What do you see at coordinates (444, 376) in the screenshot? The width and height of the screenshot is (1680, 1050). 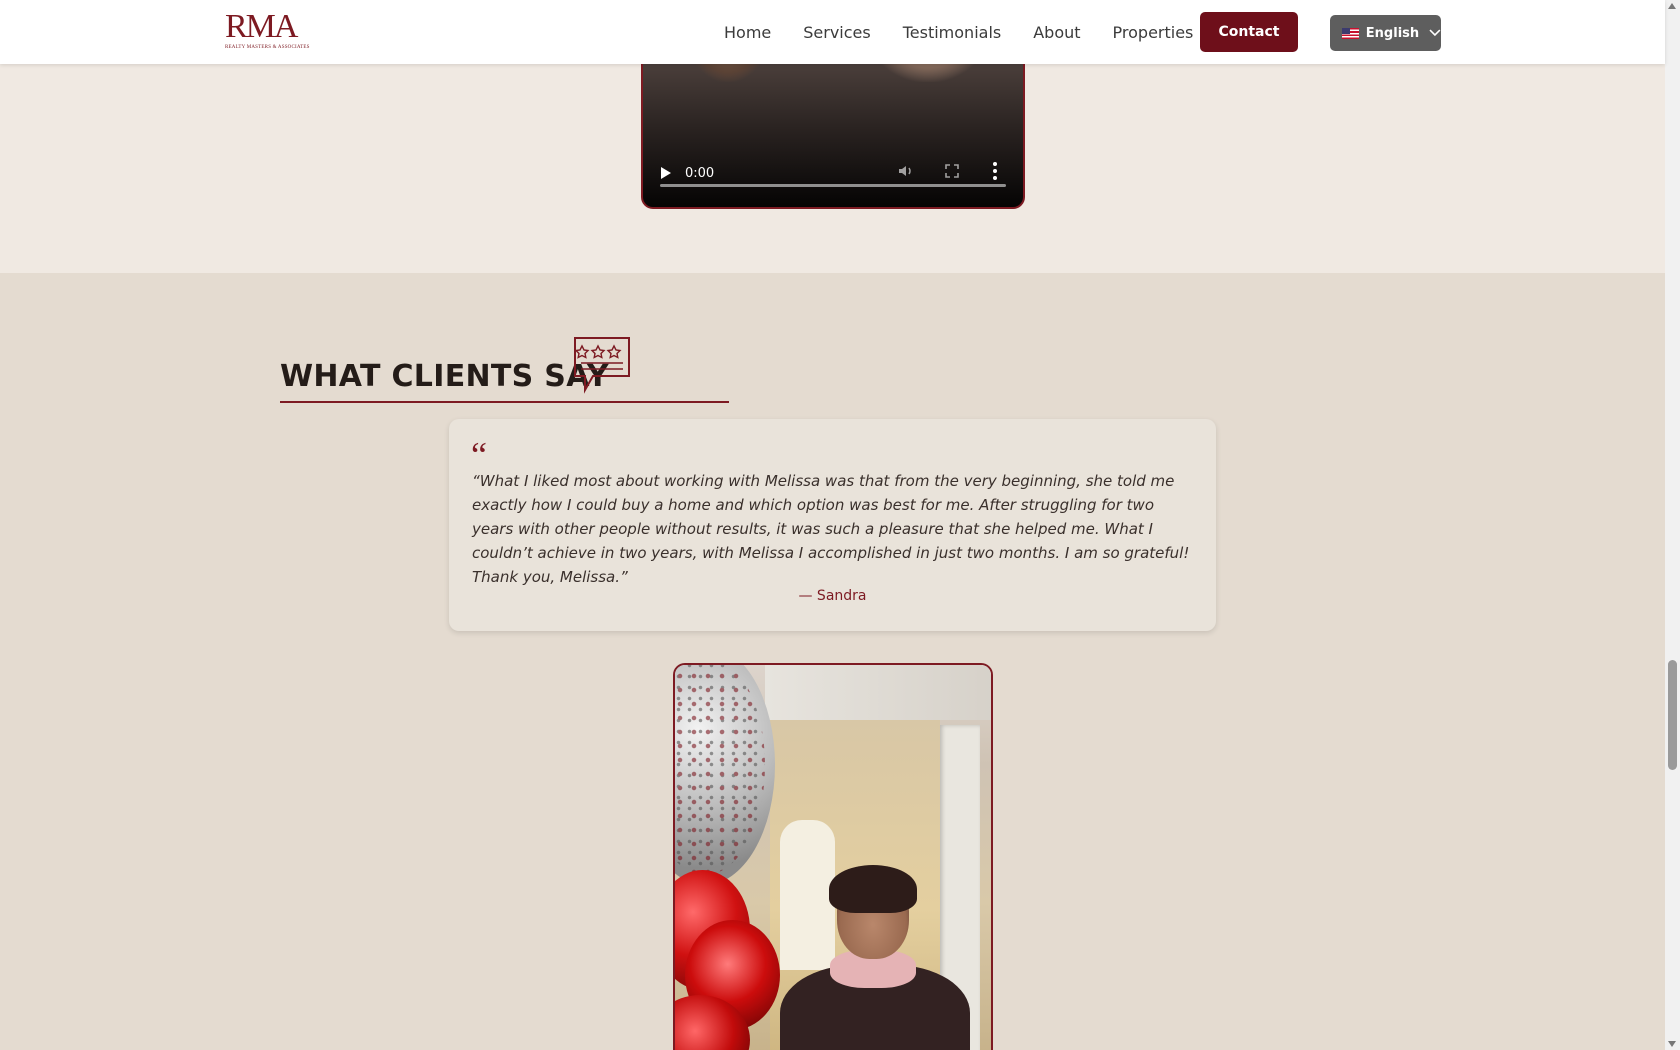 I see `section-heading: WHAT CLIENTS SAY` at bounding box center [444, 376].